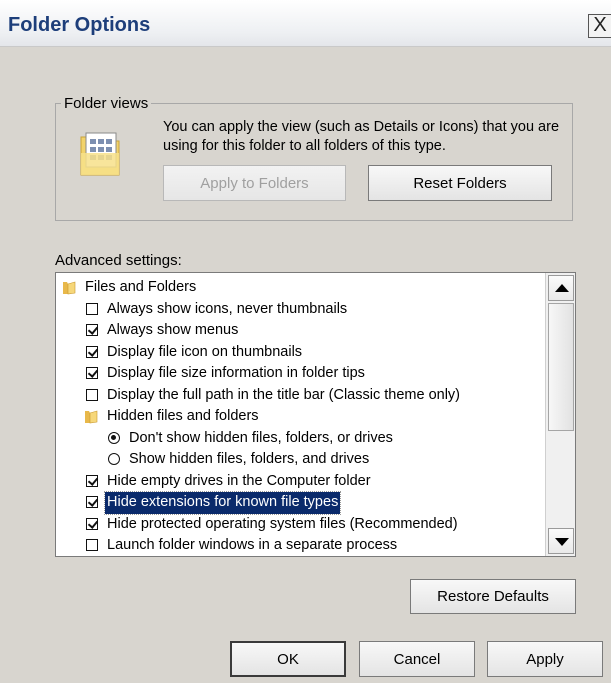  Describe the element at coordinates (561, 367) in the screenshot. I see `scrollbar-thumb` at that location.